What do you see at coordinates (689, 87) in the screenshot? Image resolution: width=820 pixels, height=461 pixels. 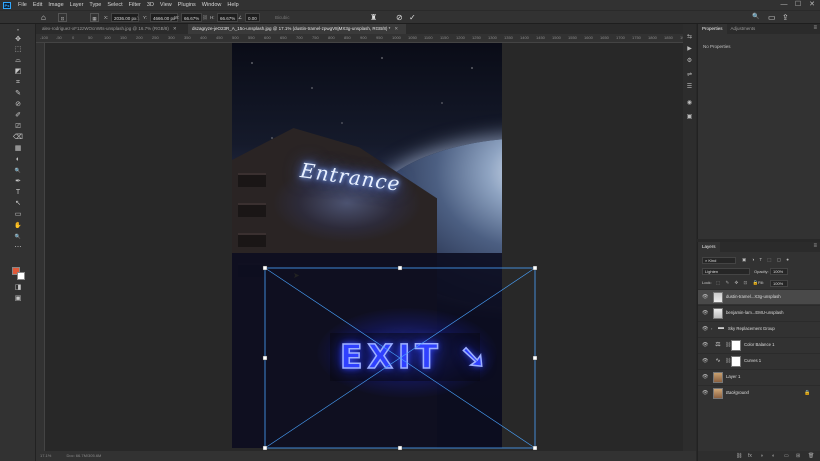 I see `paragraph-icon: ☰` at bounding box center [689, 87].